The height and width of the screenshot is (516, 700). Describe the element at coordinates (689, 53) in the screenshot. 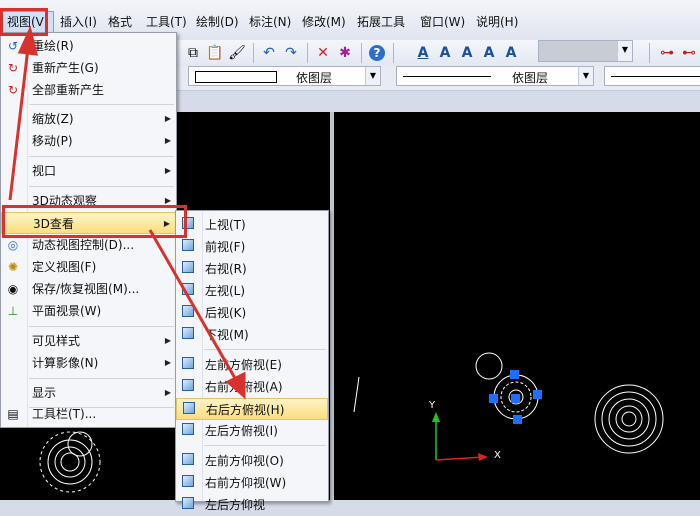

I see `dimension-aligned-icon: ⊷` at that location.